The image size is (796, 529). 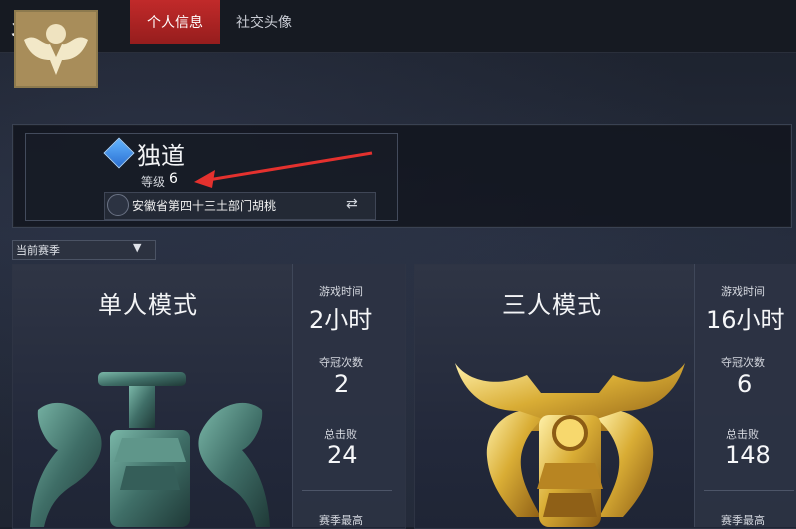 What do you see at coordinates (340, 434) in the screenshot?
I see `single-kills-label: 总击败` at bounding box center [340, 434].